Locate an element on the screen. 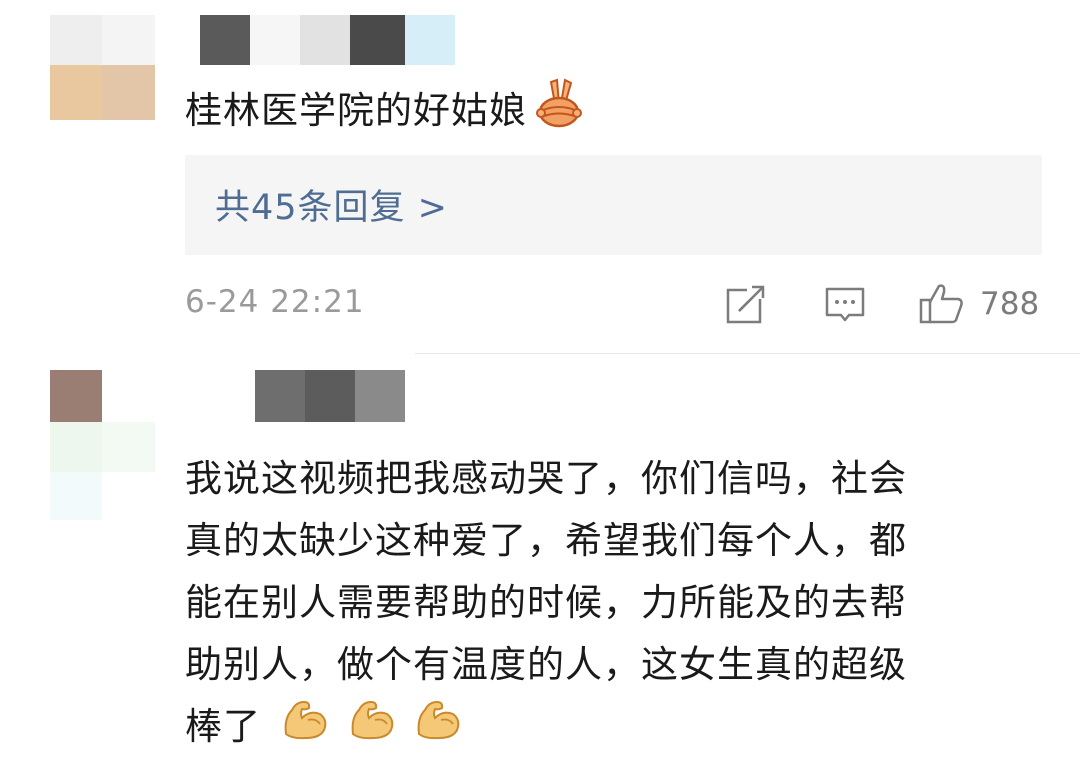 This screenshot has height=777, width=1080. victory-hand-emoji-icon is located at coordinates (559, 112).